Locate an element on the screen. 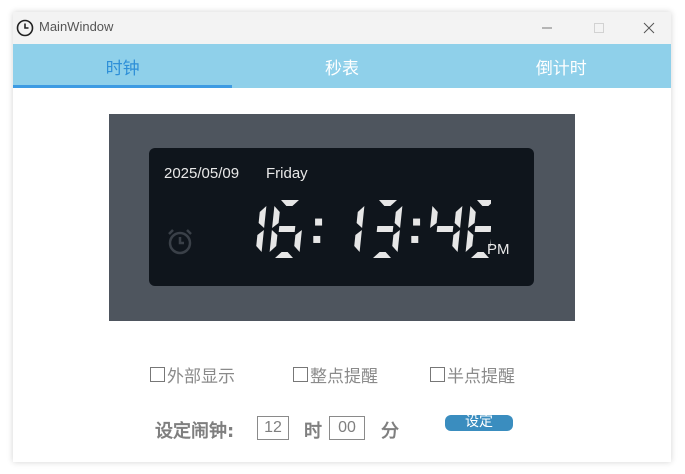 This screenshot has width=685, height=474. digit-4-segment-c is located at coordinates (456, 241).